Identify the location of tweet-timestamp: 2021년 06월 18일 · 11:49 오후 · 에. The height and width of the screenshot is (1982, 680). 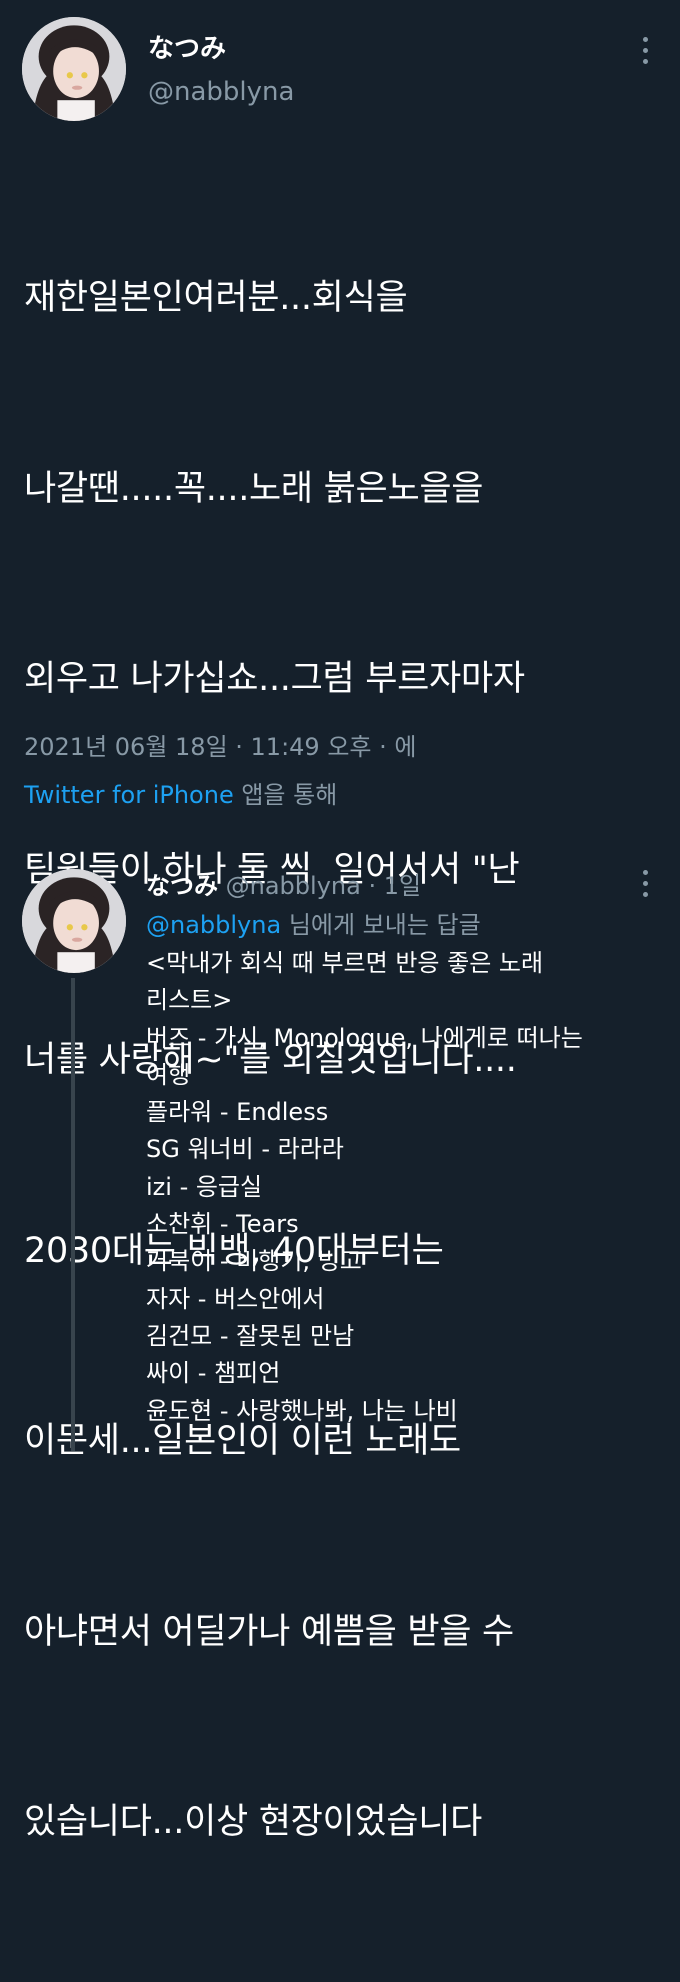
(220, 744).